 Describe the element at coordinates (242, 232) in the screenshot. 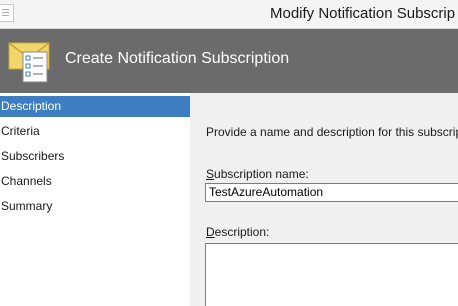

I see `description-label-text: escription:` at that location.